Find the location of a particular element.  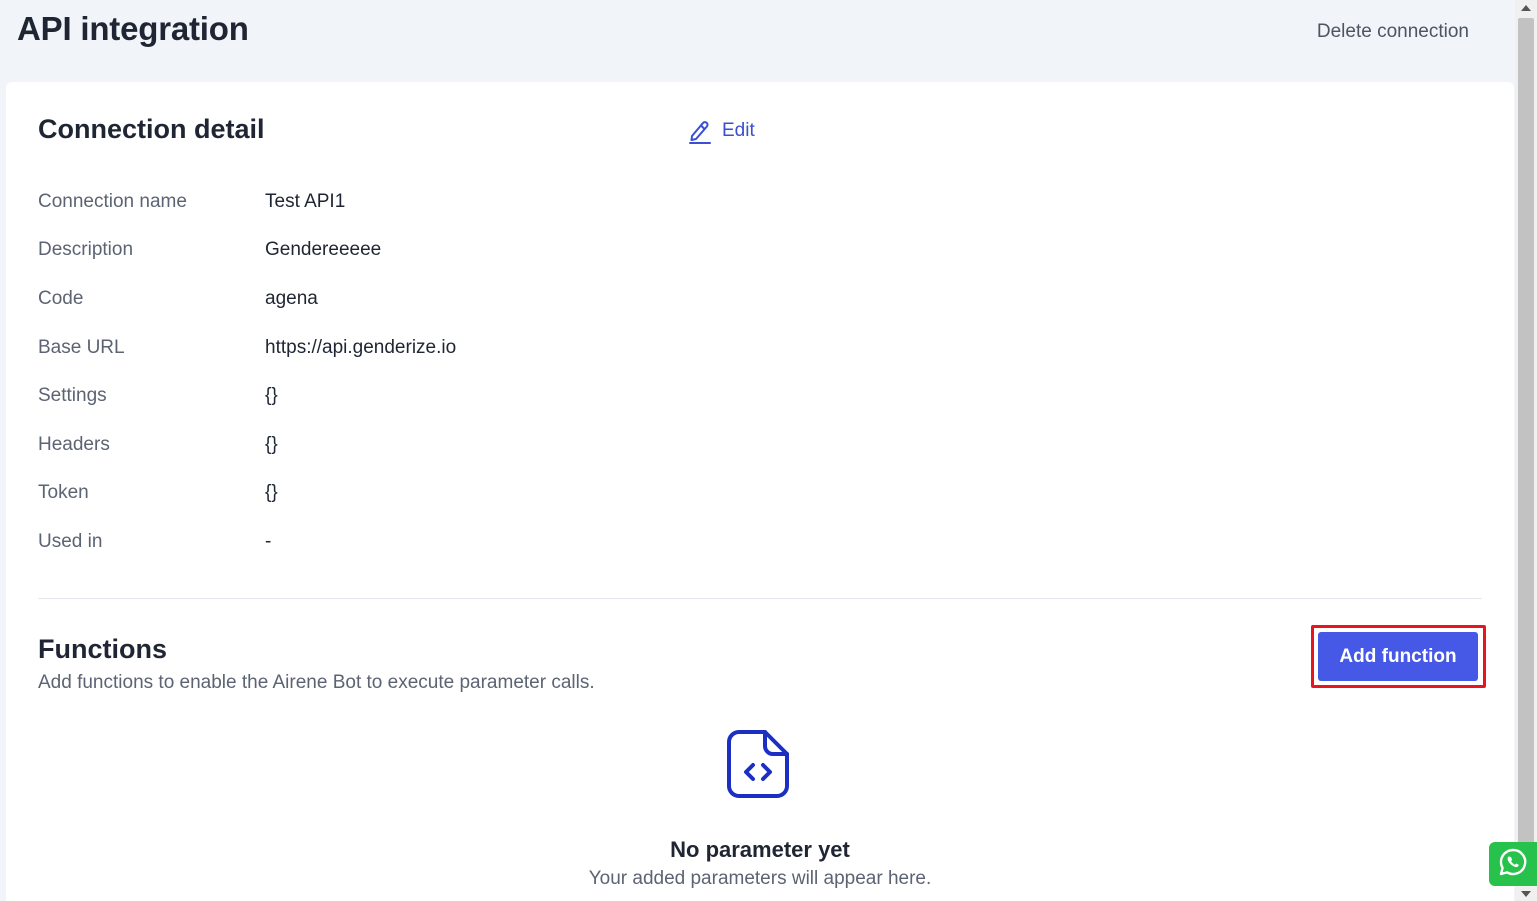

detail-label: Connection name is located at coordinates (112, 201).